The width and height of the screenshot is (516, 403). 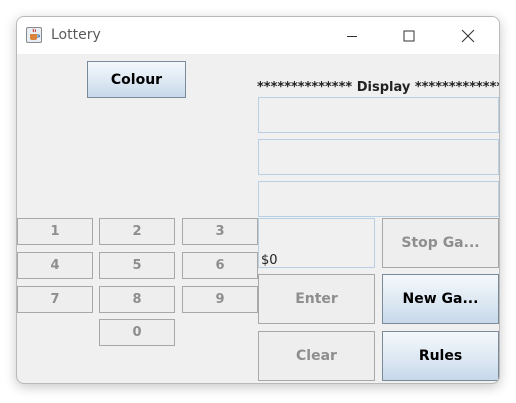 What do you see at coordinates (76, 35) in the screenshot?
I see `window-title: Lottery` at bounding box center [76, 35].